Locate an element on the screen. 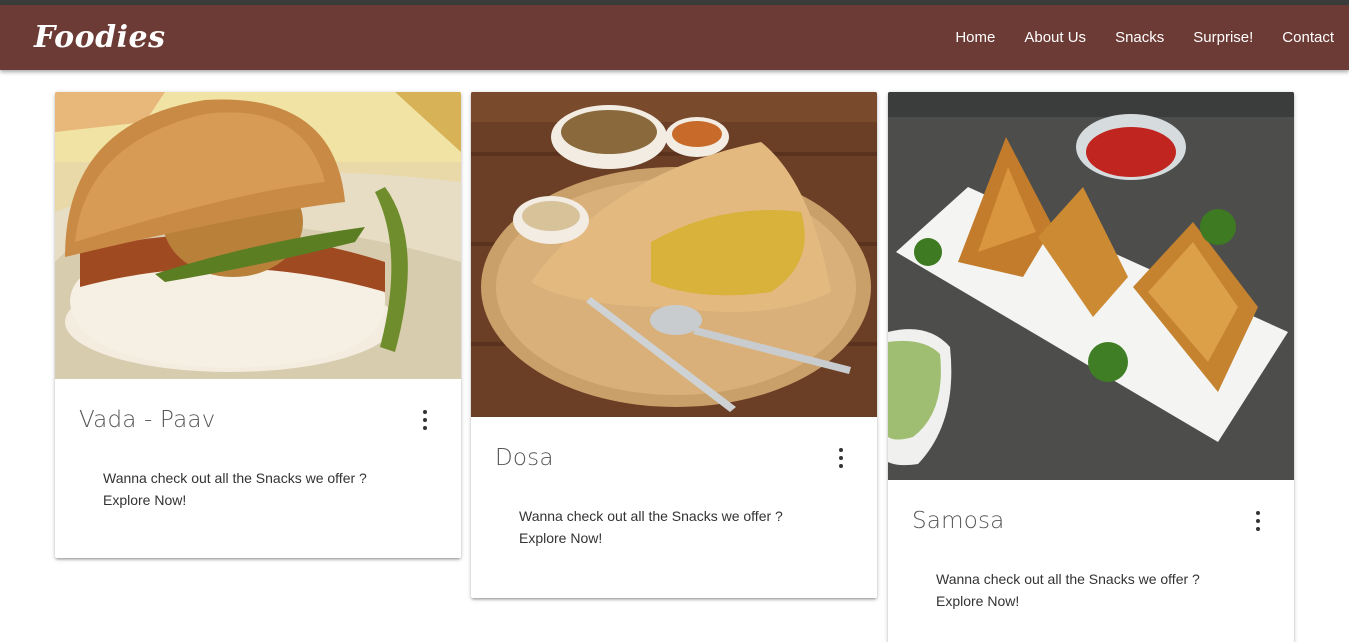 The image size is (1349, 642). nav-link-contact: Contact is located at coordinates (1308, 37).